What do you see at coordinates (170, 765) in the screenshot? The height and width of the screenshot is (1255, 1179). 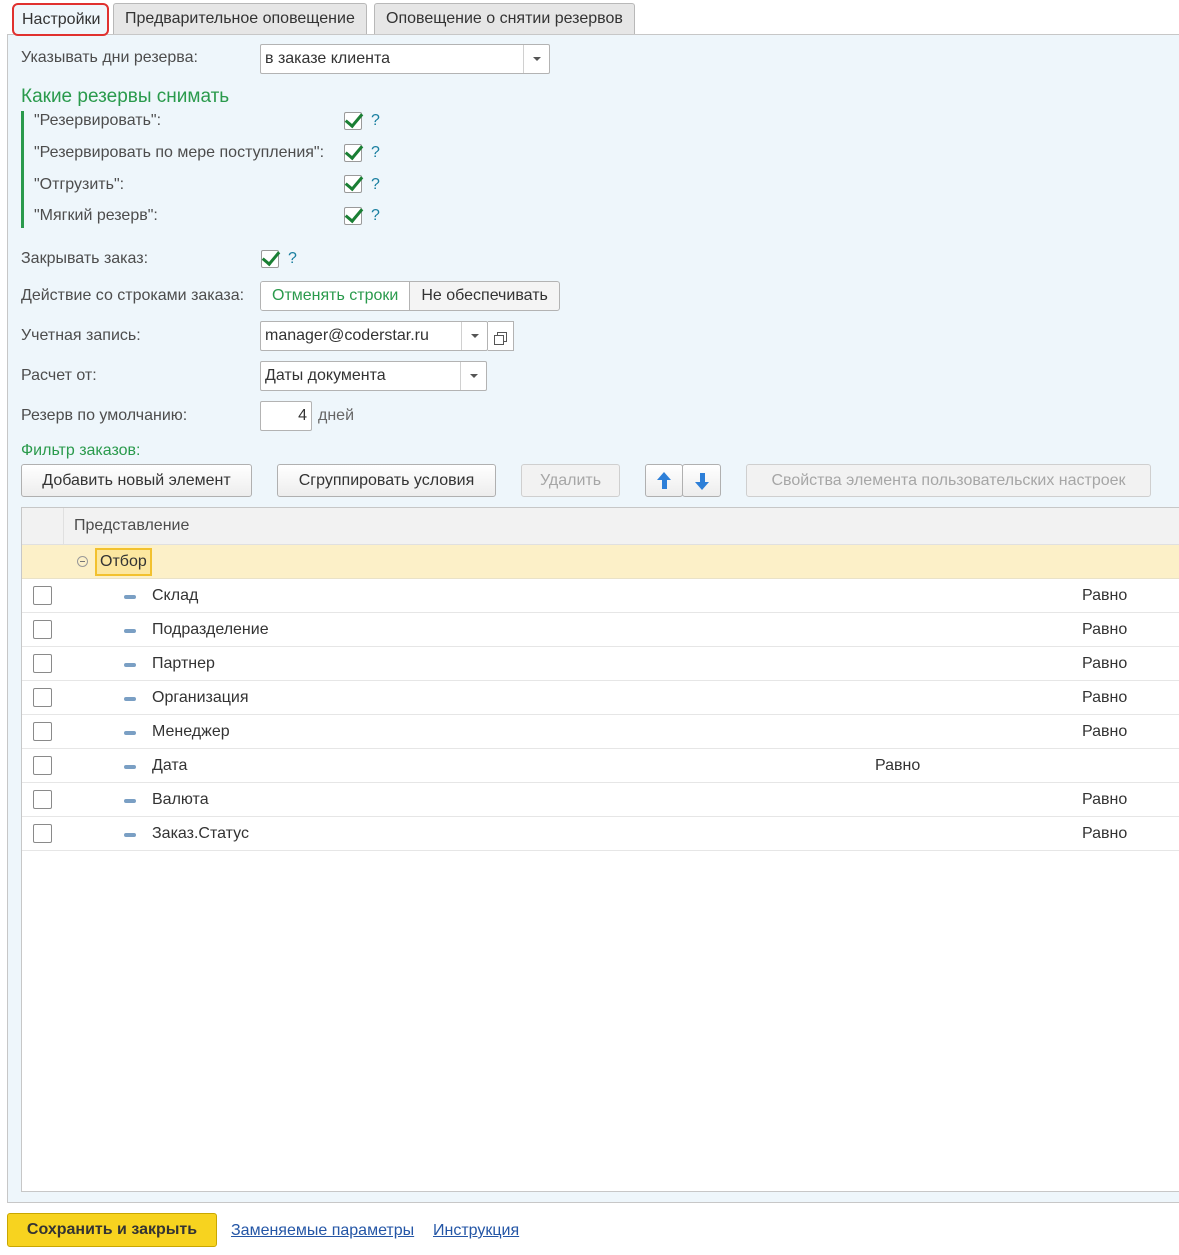 I see `row-name: Дата` at bounding box center [170, 765].